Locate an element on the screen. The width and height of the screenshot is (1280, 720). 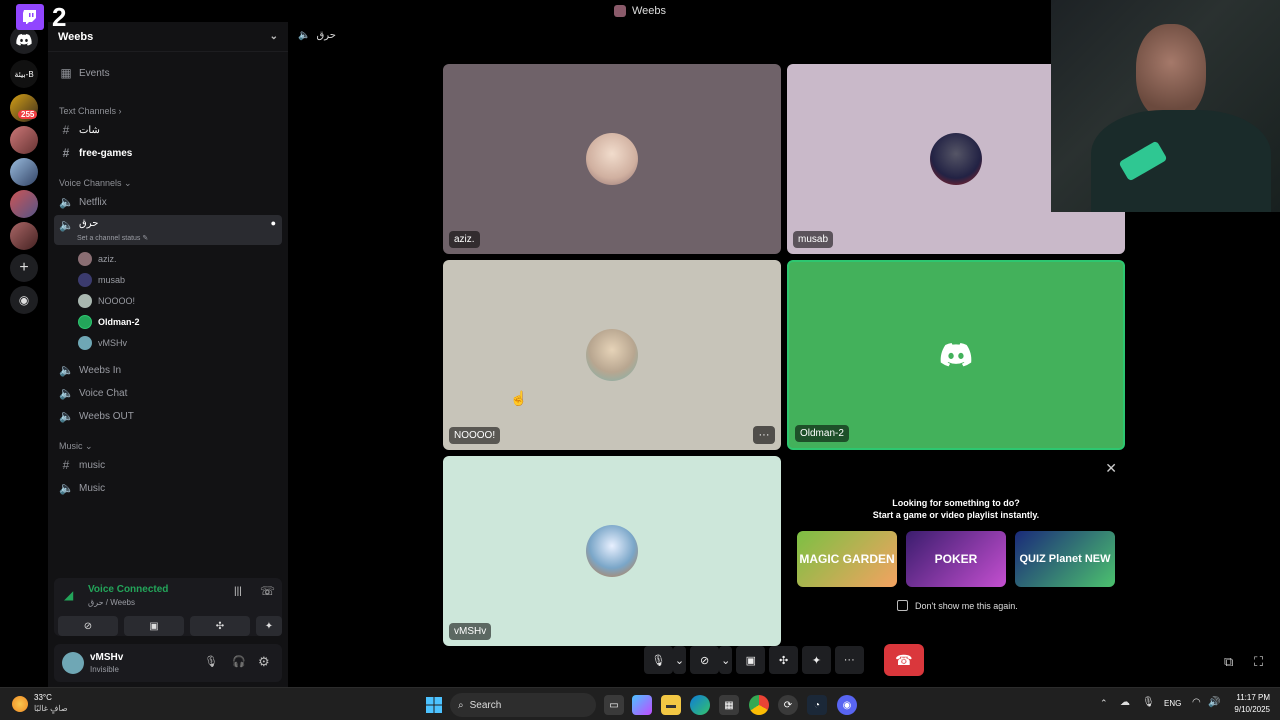
chrome-icon is located at coordinates (759, 705).